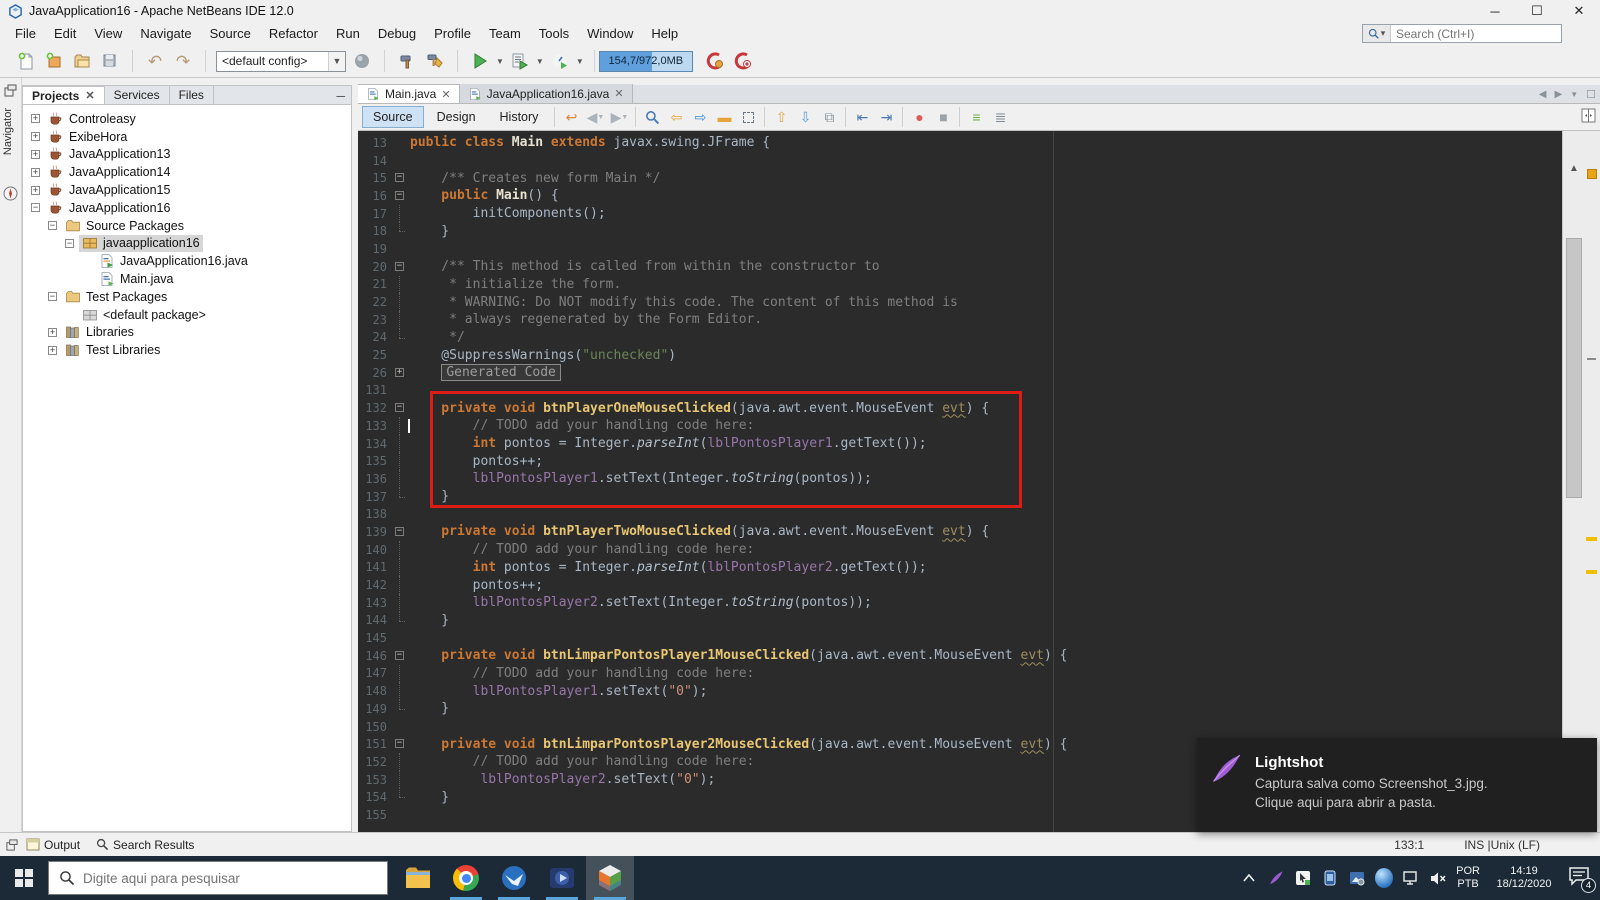 The width and height of the screenshot is (1600, 900). What do you see at coordinates (484, 195) in the screenshot?
I see `code-text: public Main() {` at bounding box center [484, 195].